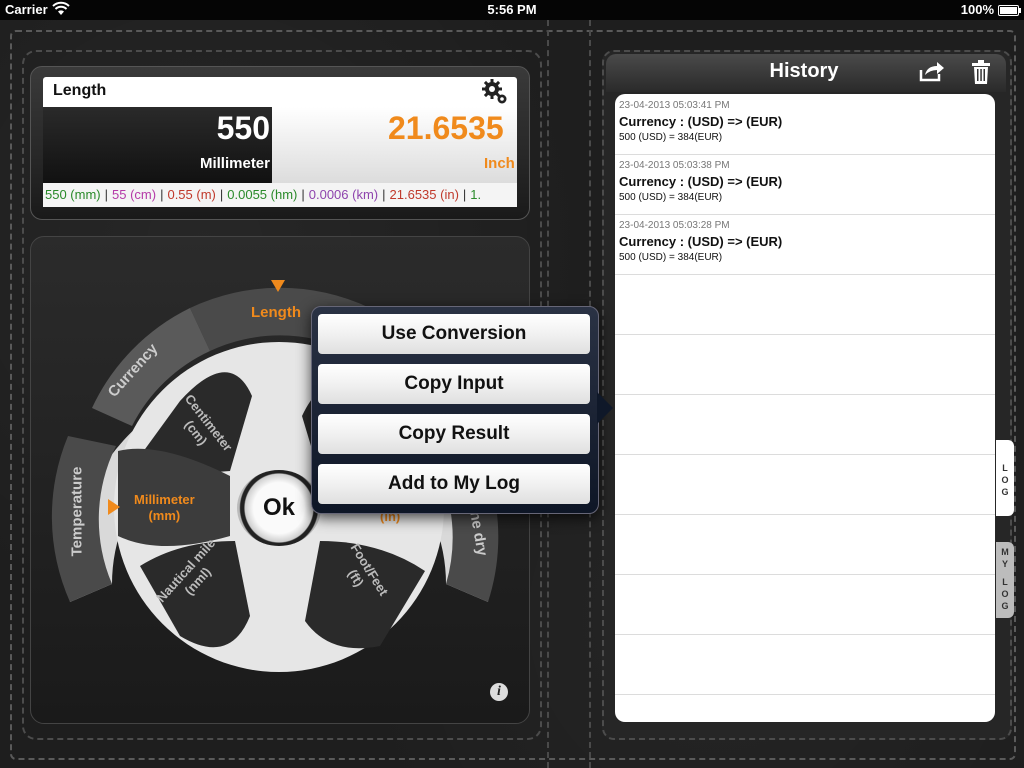  Describe the element at coordinates (674, 105) in the screenshot. I see `entry-date: 23-04-2013 05:03:41 PM` at that location.